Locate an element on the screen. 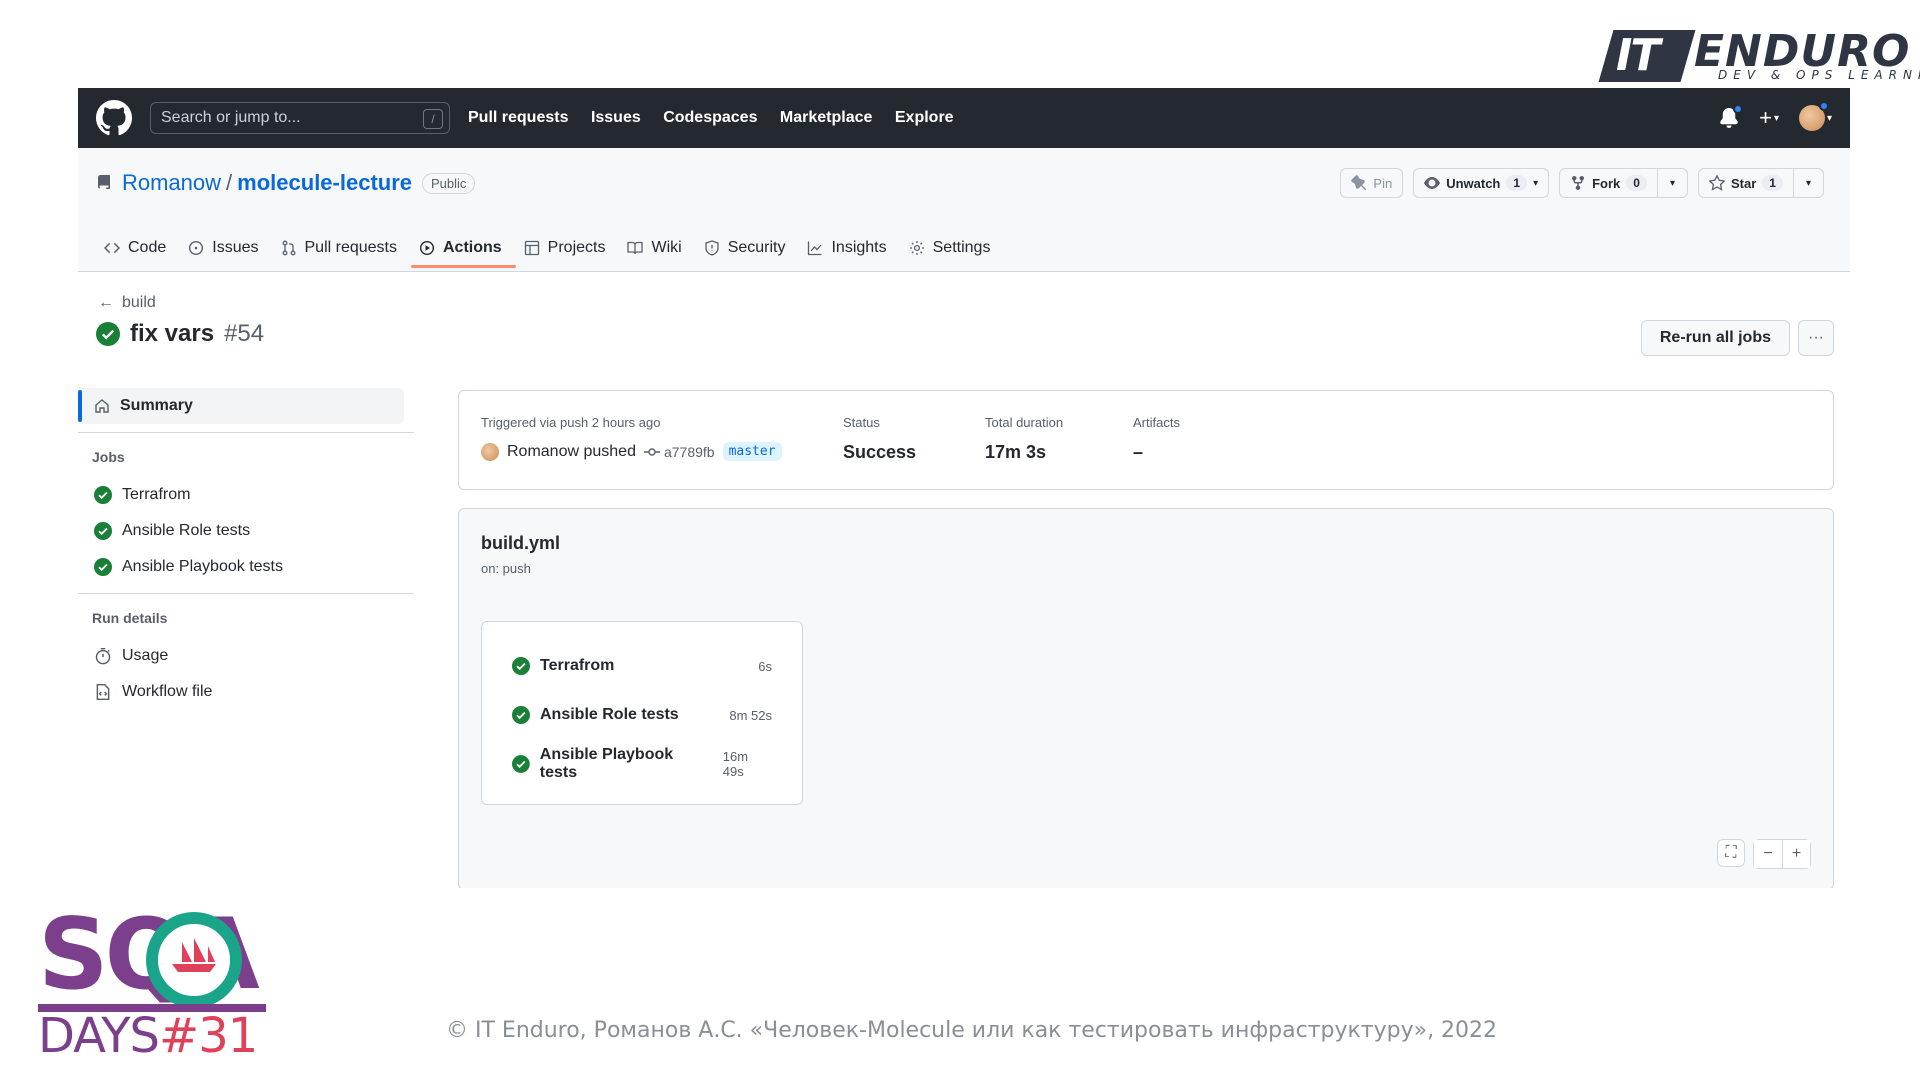 The height and width of the screenshot is (1080, 1920). fork-dropdown-button: ▾ is located at coordinates (1672, 183).